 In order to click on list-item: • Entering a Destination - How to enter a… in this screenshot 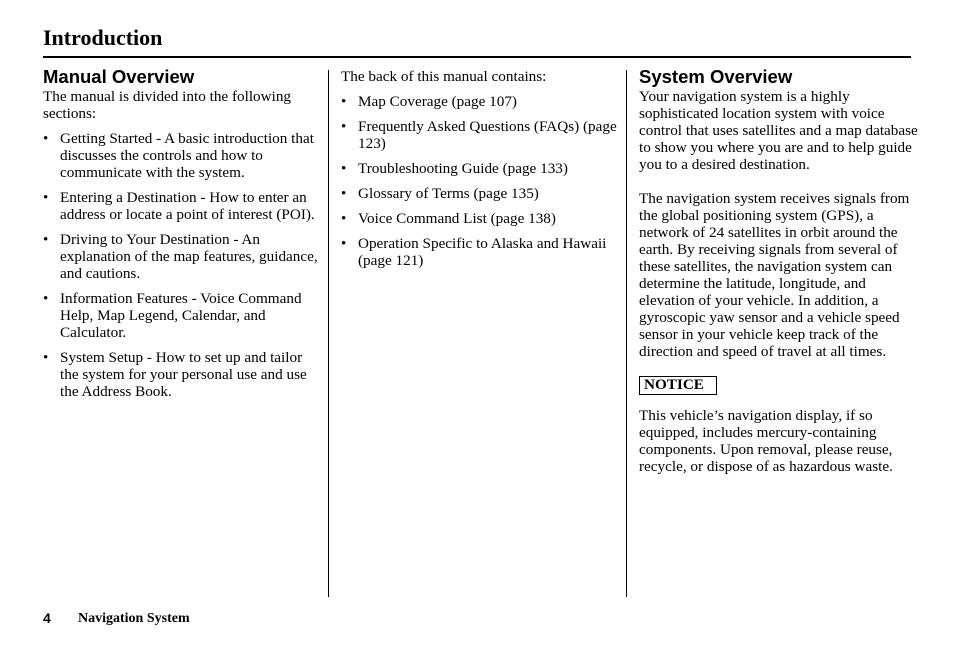, I will do `click(183, 206)`.